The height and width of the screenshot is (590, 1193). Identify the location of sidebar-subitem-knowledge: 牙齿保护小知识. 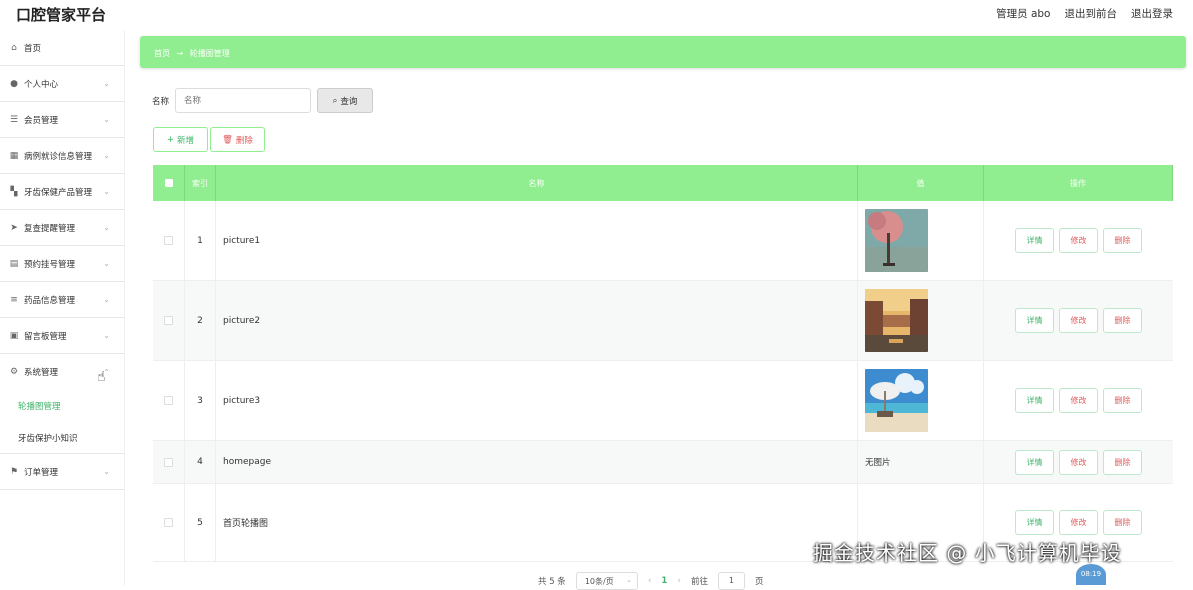
(62, 438).